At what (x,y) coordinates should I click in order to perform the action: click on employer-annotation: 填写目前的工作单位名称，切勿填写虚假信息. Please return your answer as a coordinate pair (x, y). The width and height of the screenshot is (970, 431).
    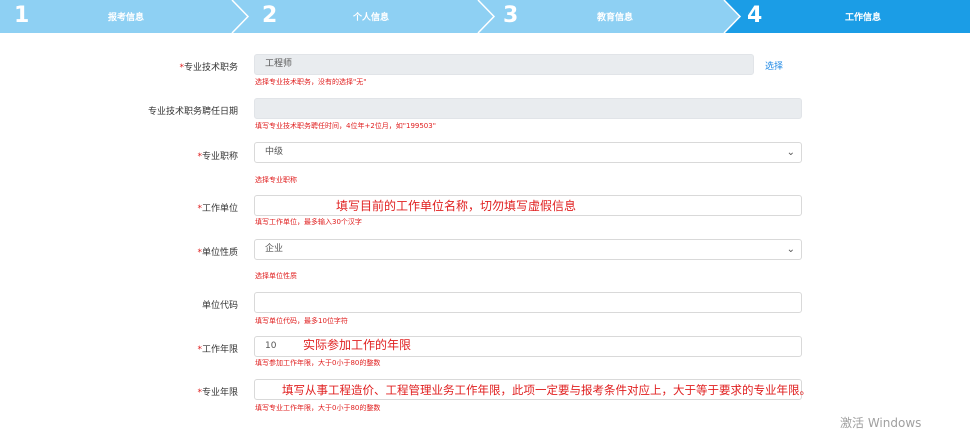
    Looking at the image, I should click on (456, 206).